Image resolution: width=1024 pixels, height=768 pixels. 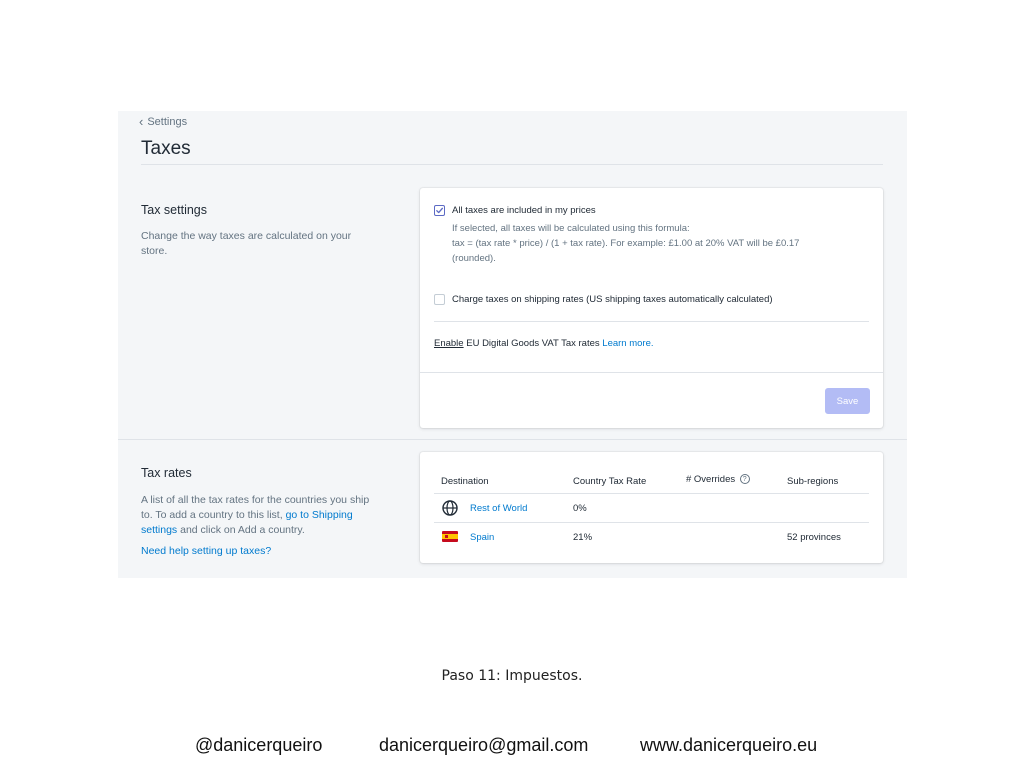 I want to click on help-circle-icon: ?, so click(x=744, y=479).